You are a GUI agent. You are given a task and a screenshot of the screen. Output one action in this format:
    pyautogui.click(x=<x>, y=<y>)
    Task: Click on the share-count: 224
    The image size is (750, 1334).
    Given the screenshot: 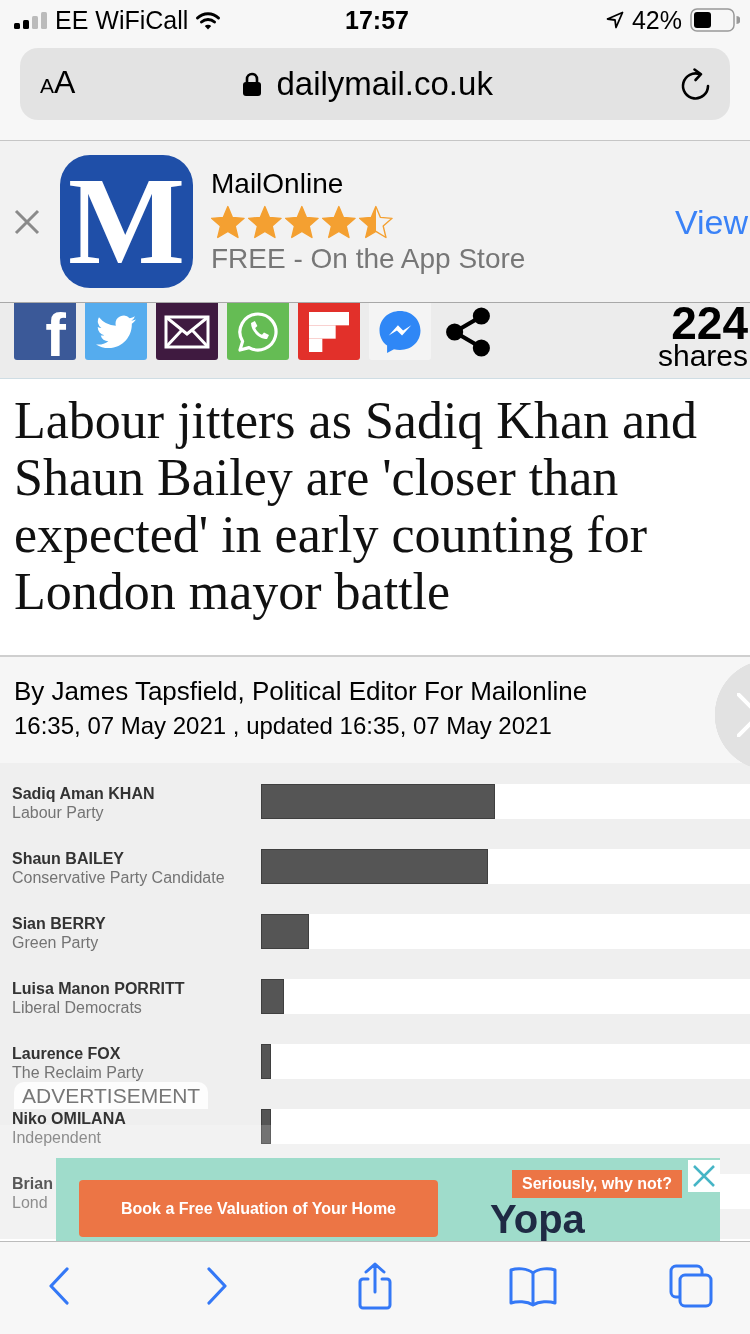 What is the action you would take?
    pyautogui.click(x=709, y=323)
    